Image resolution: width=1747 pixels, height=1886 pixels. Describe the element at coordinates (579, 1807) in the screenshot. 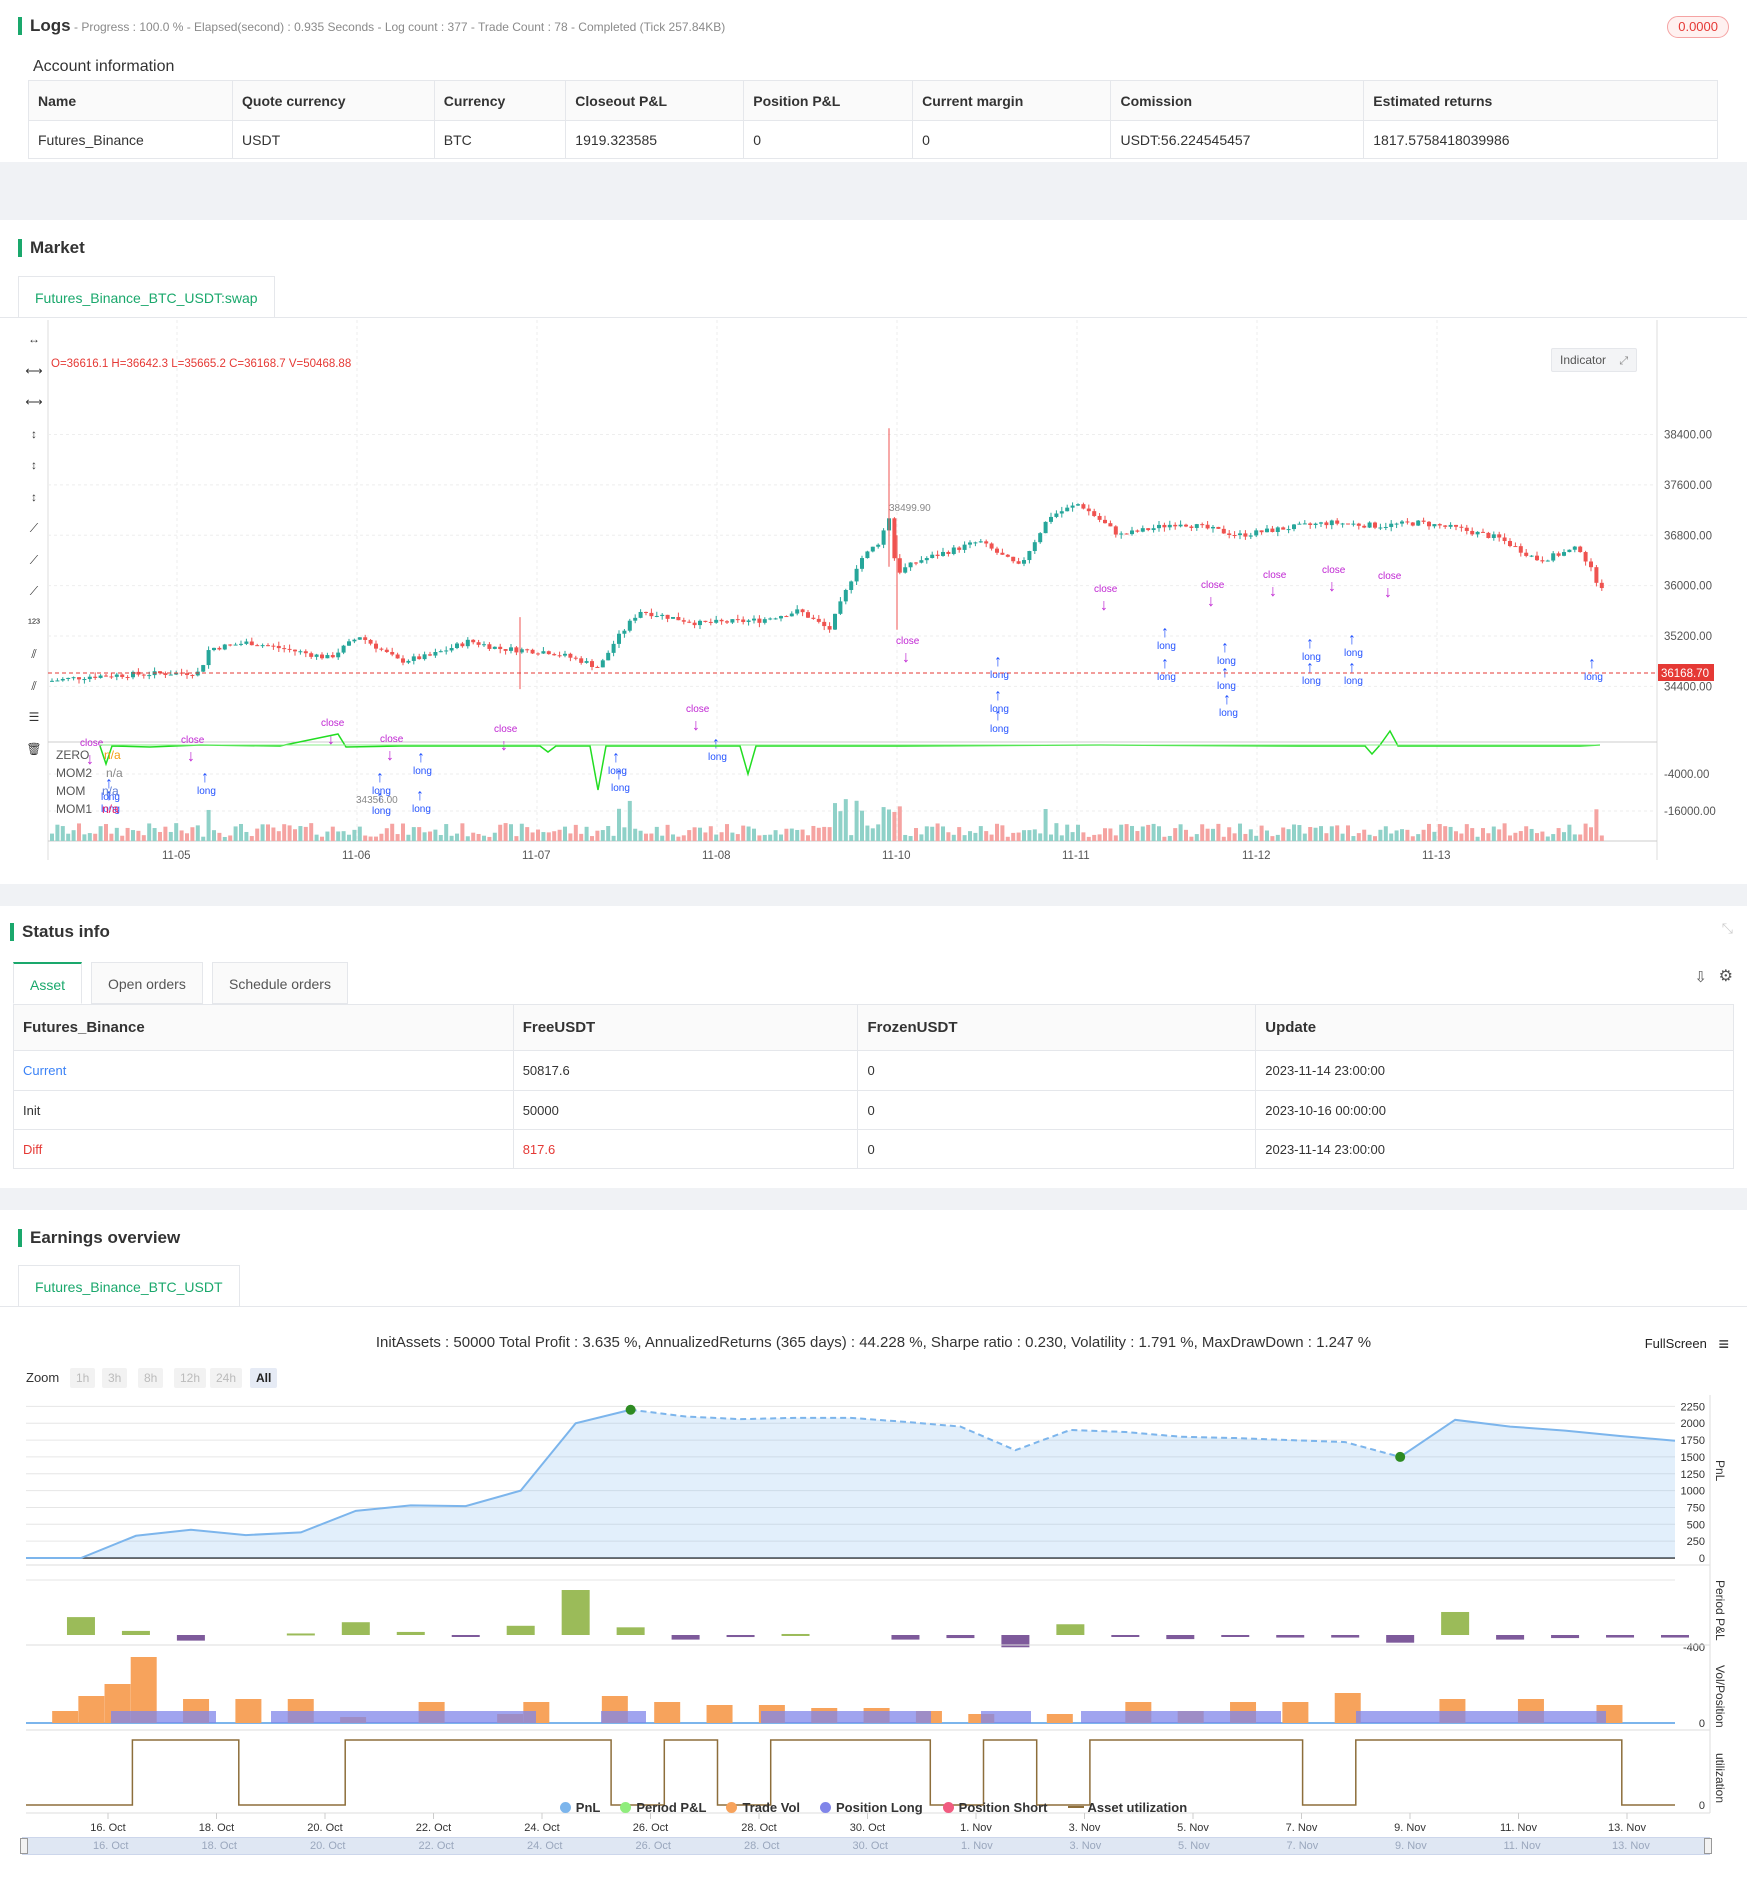

I see `legend-item-pnl: PnL` at that location.